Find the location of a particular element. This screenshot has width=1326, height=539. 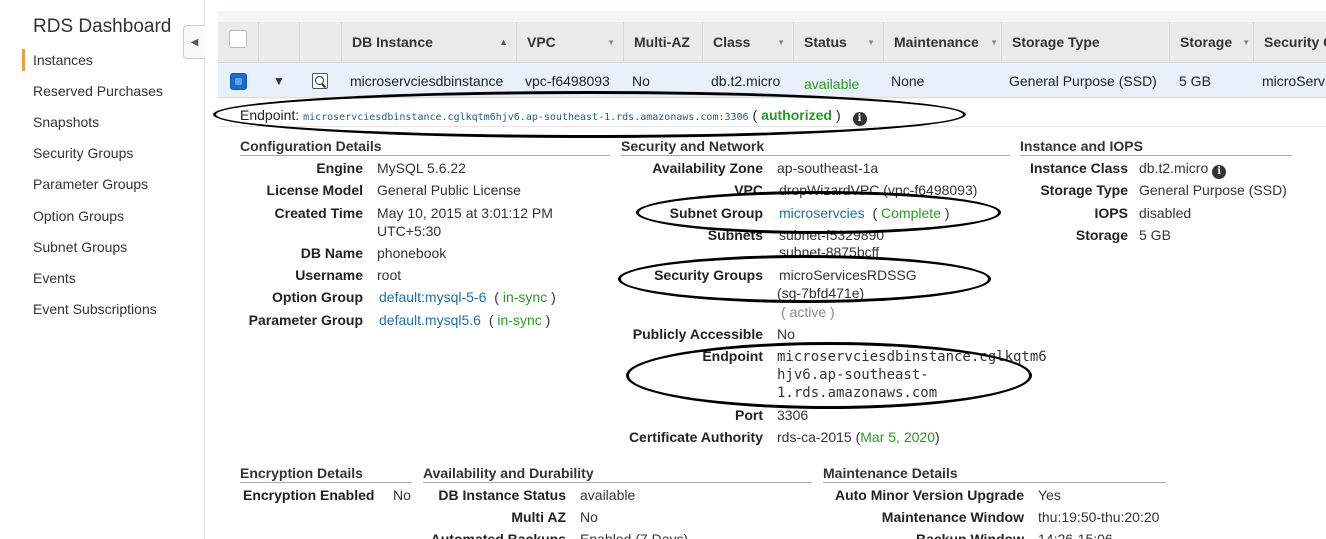

sidebar-item-option-groups: Option Groups is located at coordinates (78, 216).